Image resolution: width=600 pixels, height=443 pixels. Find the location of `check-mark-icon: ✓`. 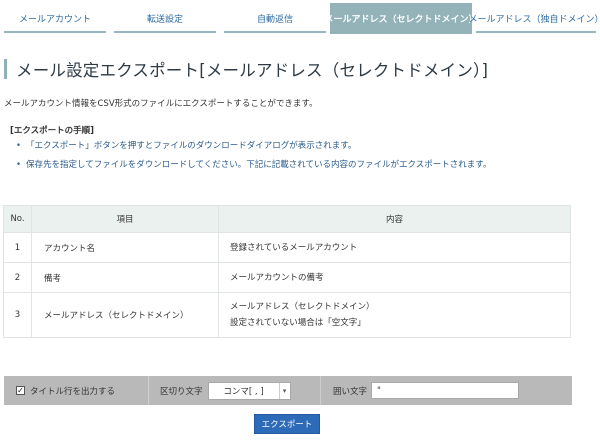

check-mark-icon: ✓ is located at coordinates (20, 390).